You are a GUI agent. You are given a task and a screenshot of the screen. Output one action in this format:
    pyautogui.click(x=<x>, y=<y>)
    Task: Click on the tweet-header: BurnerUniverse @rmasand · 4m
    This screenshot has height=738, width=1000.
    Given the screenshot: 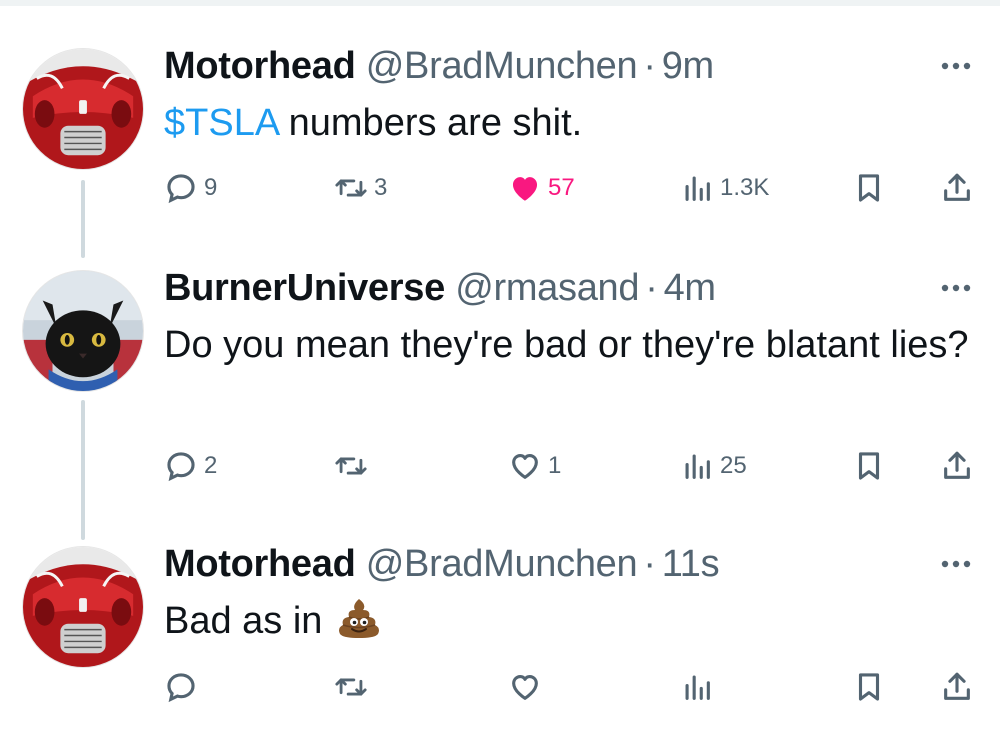 What is the action you would take?
    pyautogui.click(x=440, y=288)
    